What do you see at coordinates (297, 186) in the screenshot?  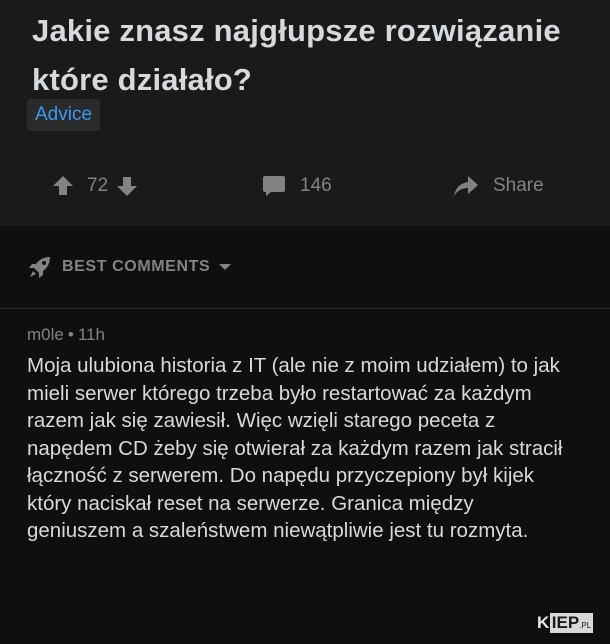 I see `comments-button: 146` at bounding box center [297, 186].